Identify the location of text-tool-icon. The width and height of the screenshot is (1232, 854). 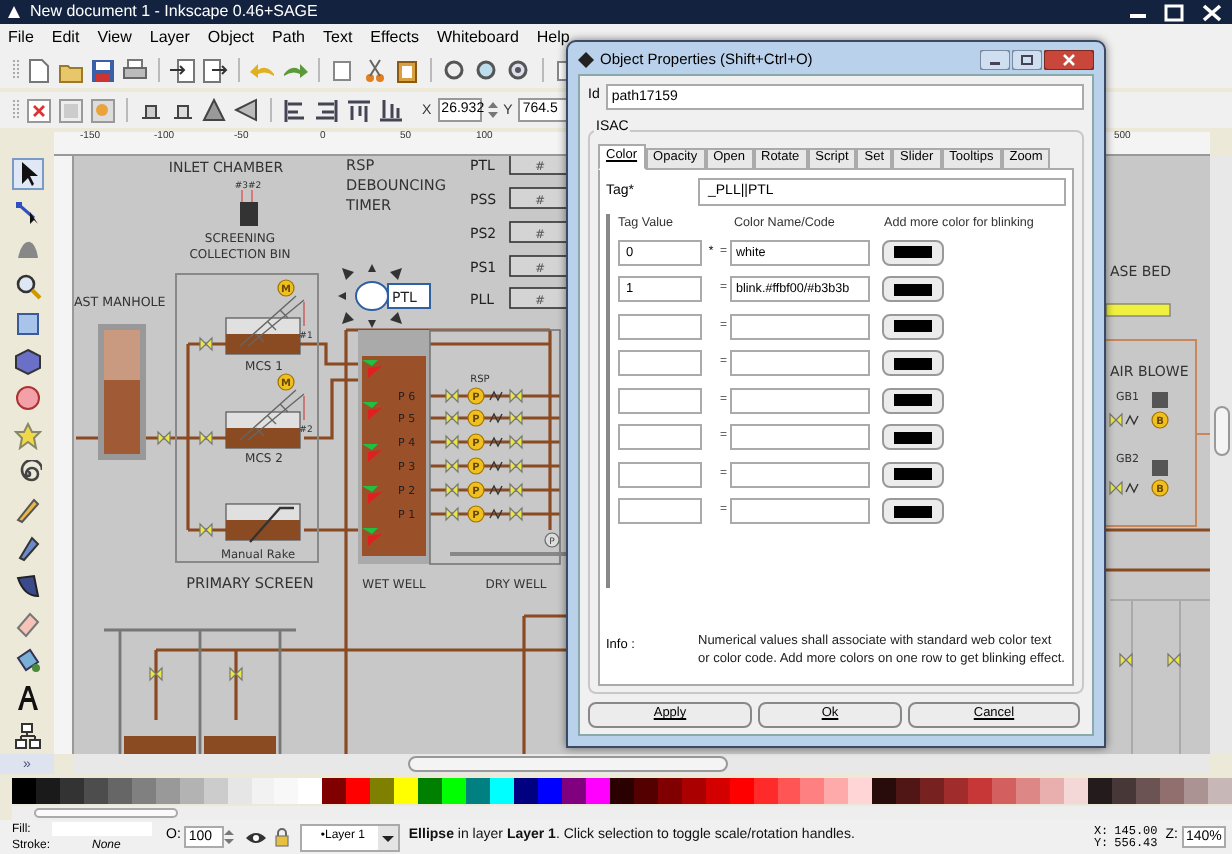
(28, 698).